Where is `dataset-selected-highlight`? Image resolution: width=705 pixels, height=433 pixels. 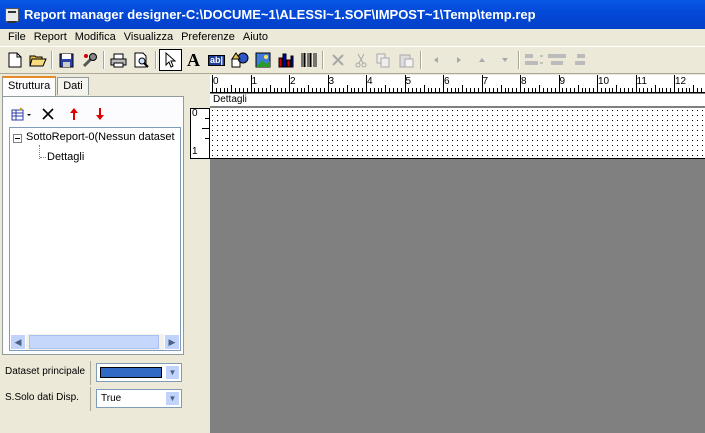
dataset-selected-highlight is located at coordinates (131, 372).